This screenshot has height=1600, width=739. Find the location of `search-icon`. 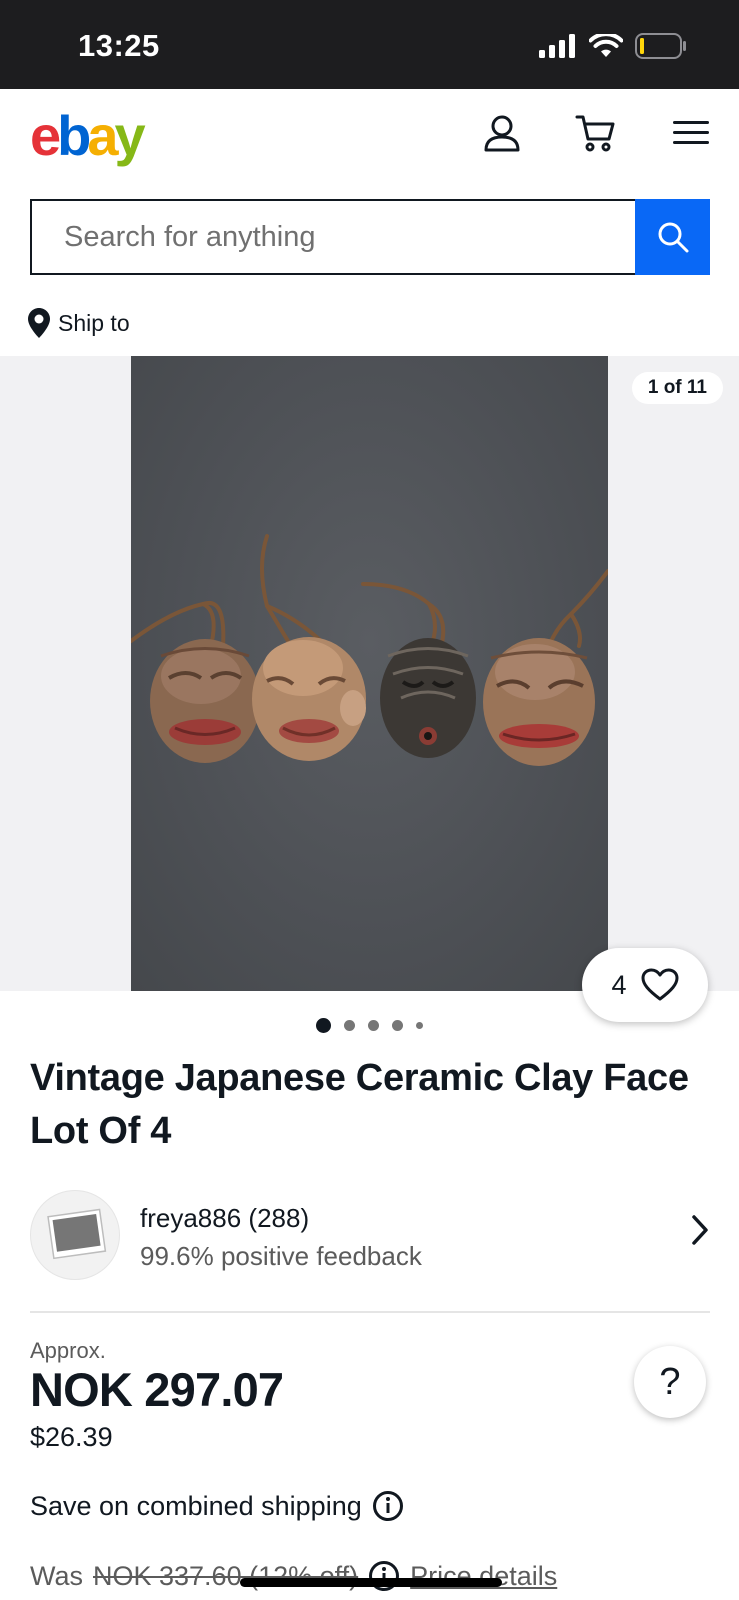

search-icon is located at coordinates (673, 237).